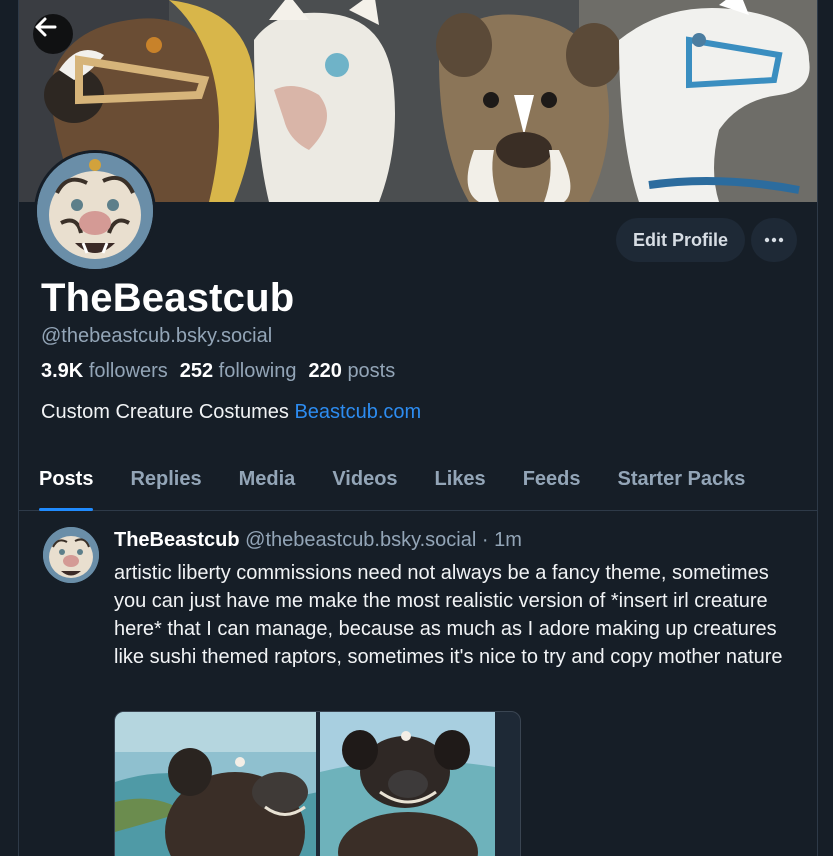 This screenshot has width=833, height=856. I want to click on display-name: TheBeastcub, so click(168, 298).